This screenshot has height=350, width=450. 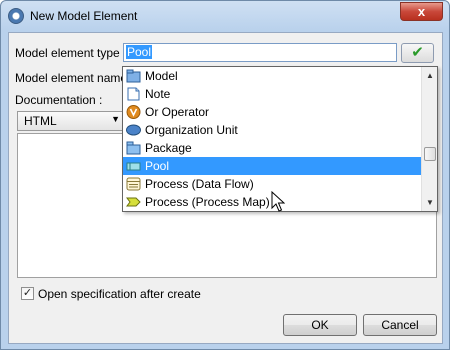 I want to click on ok-button: OK, so click(x=320, y=325).